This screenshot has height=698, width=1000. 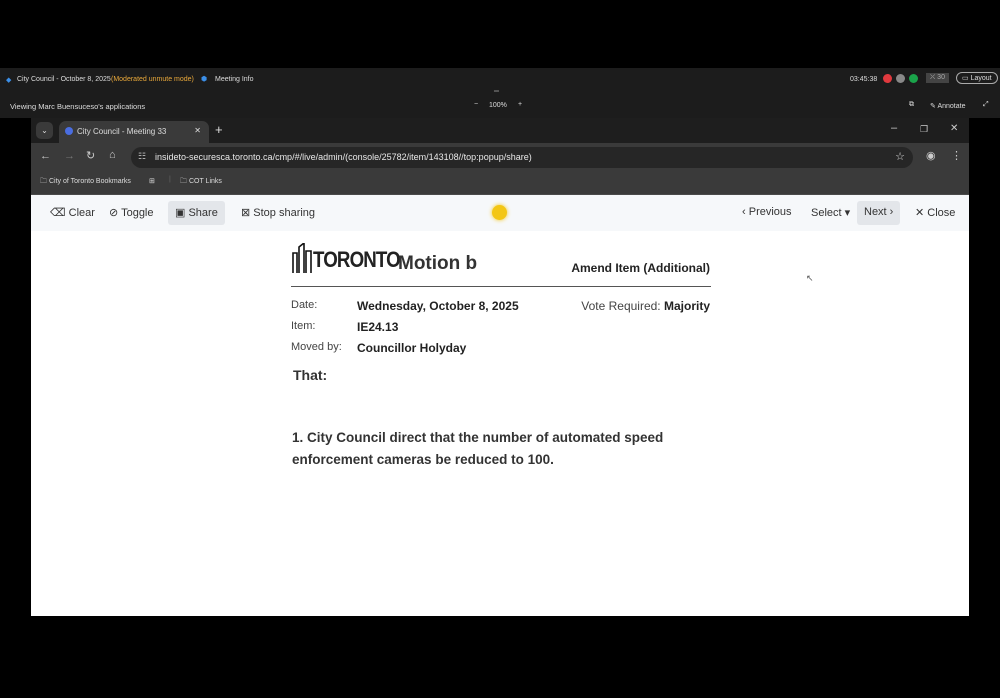 What do you see at coordinates (913, 78) in the screenshot?
I see `audio-icon` at bounding box center [913, 78].